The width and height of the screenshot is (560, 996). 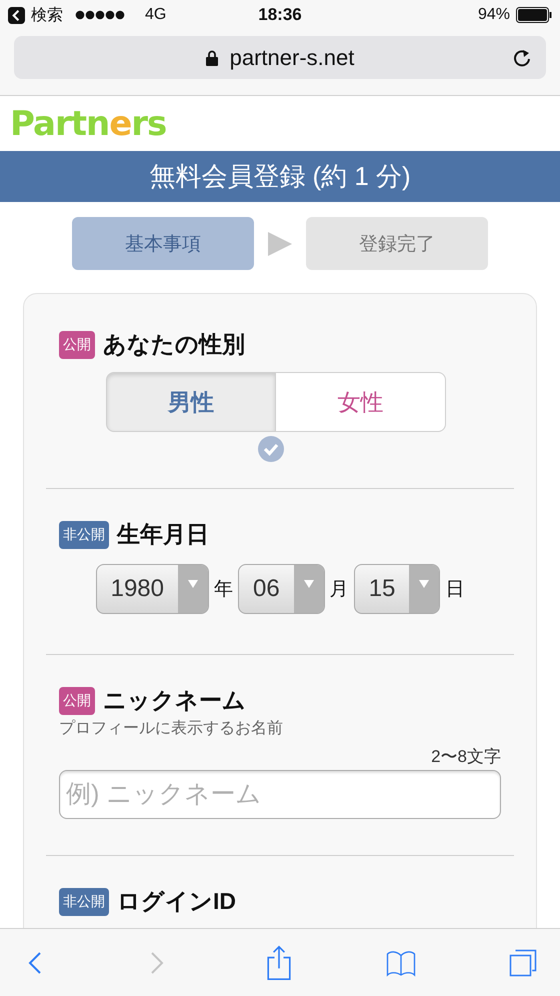 I want to click on step-arrow-icon, so click(x=280, y=244).